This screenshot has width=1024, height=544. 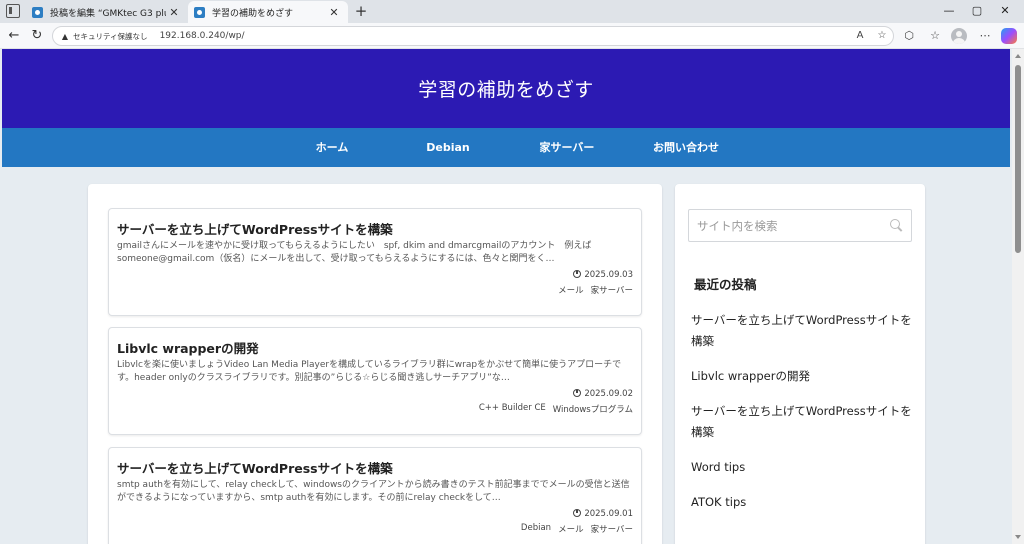 I want to click on back-button: ←, so click(x=14, y=36).